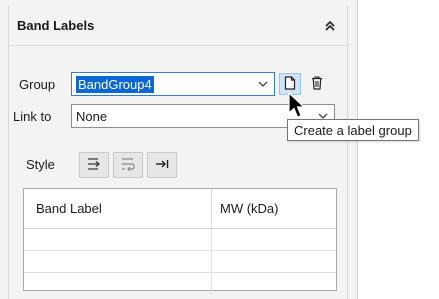  What do you see at coordinates (274, 208) in the screenshot?
I see `column-header-mw: MW (kDa)` at bounding box center [274, 208].